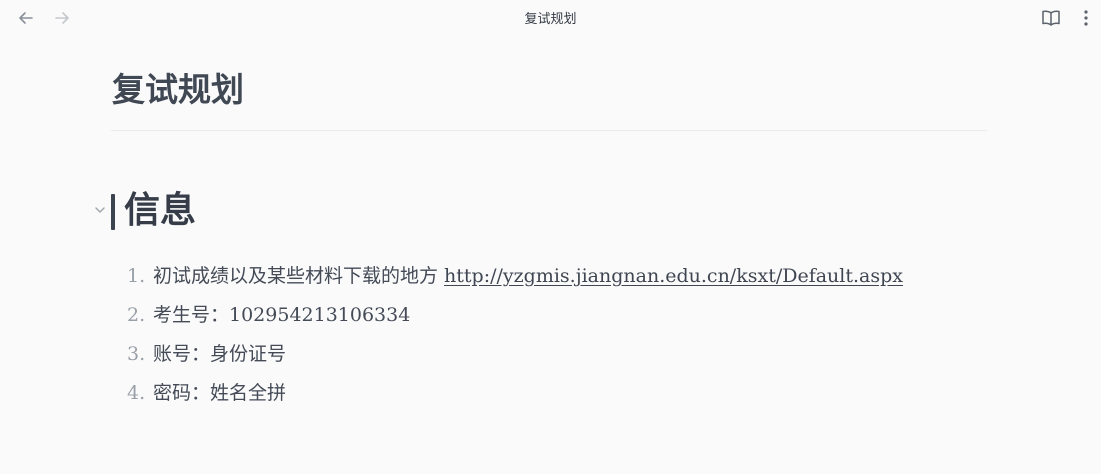  I want to click on list-item-text: 账号：身份证号, so click(220, 354).